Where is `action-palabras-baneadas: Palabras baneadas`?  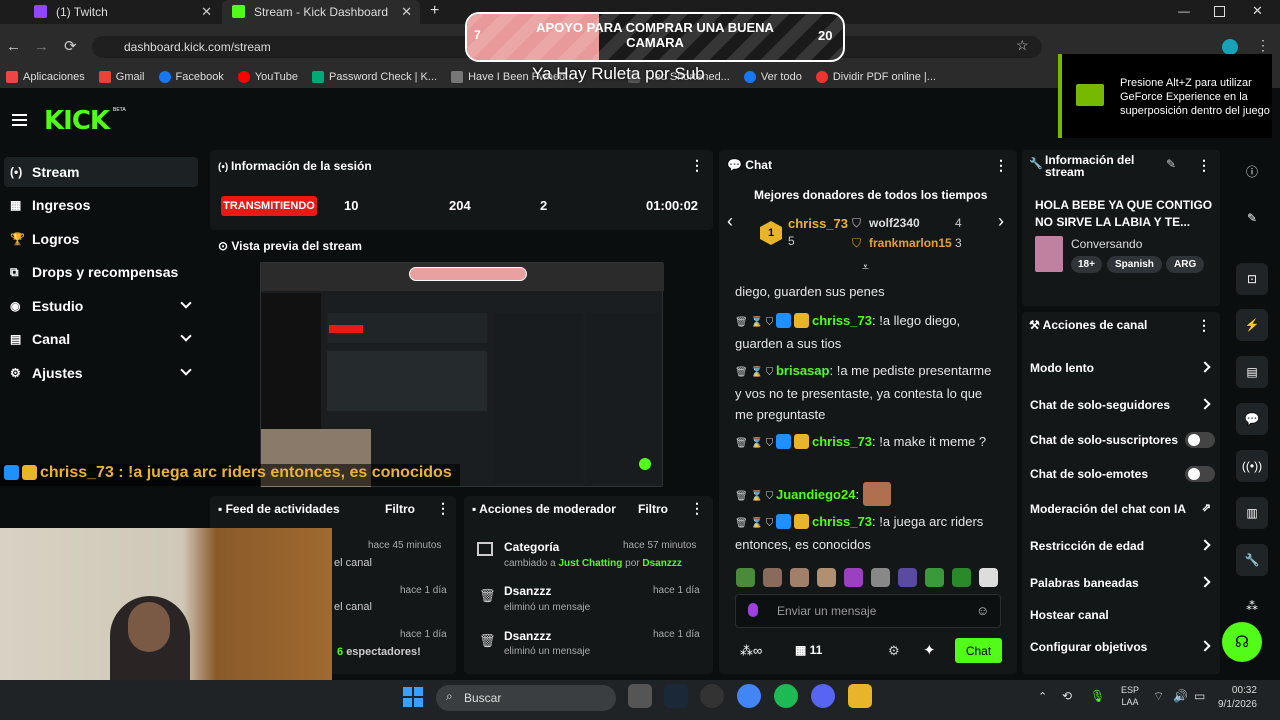
action-palabras-baneadas: Palabras baneadas is located at coordinates (1122, 583).